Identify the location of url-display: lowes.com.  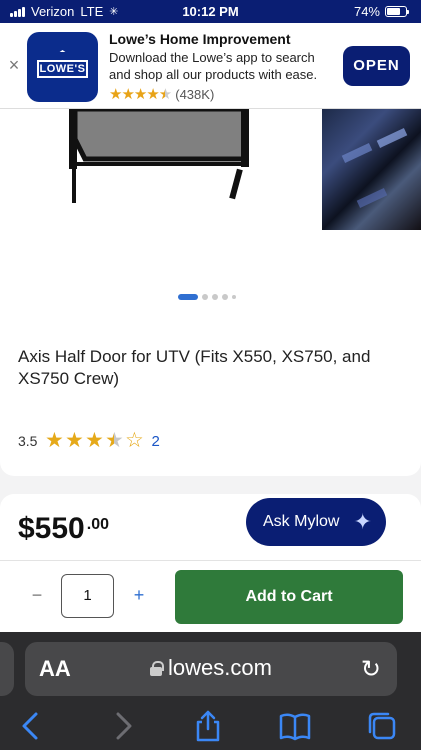
(211, 668).